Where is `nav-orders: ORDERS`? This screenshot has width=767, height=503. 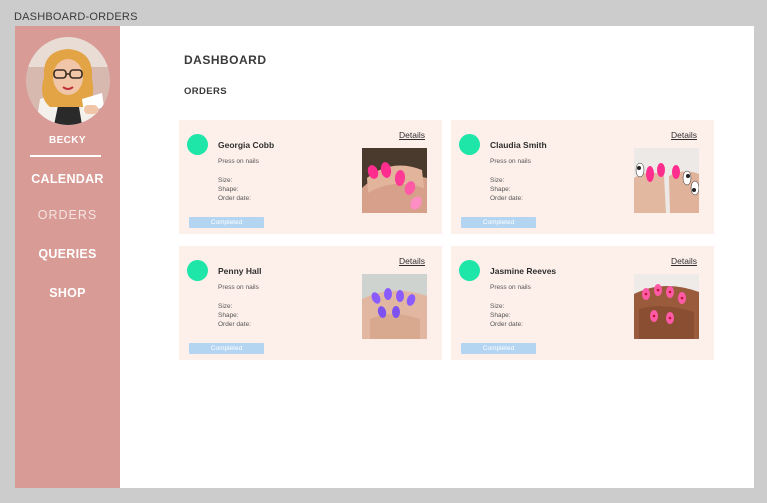 nav-orders: ORDERS is located at coordinates (67, 215).